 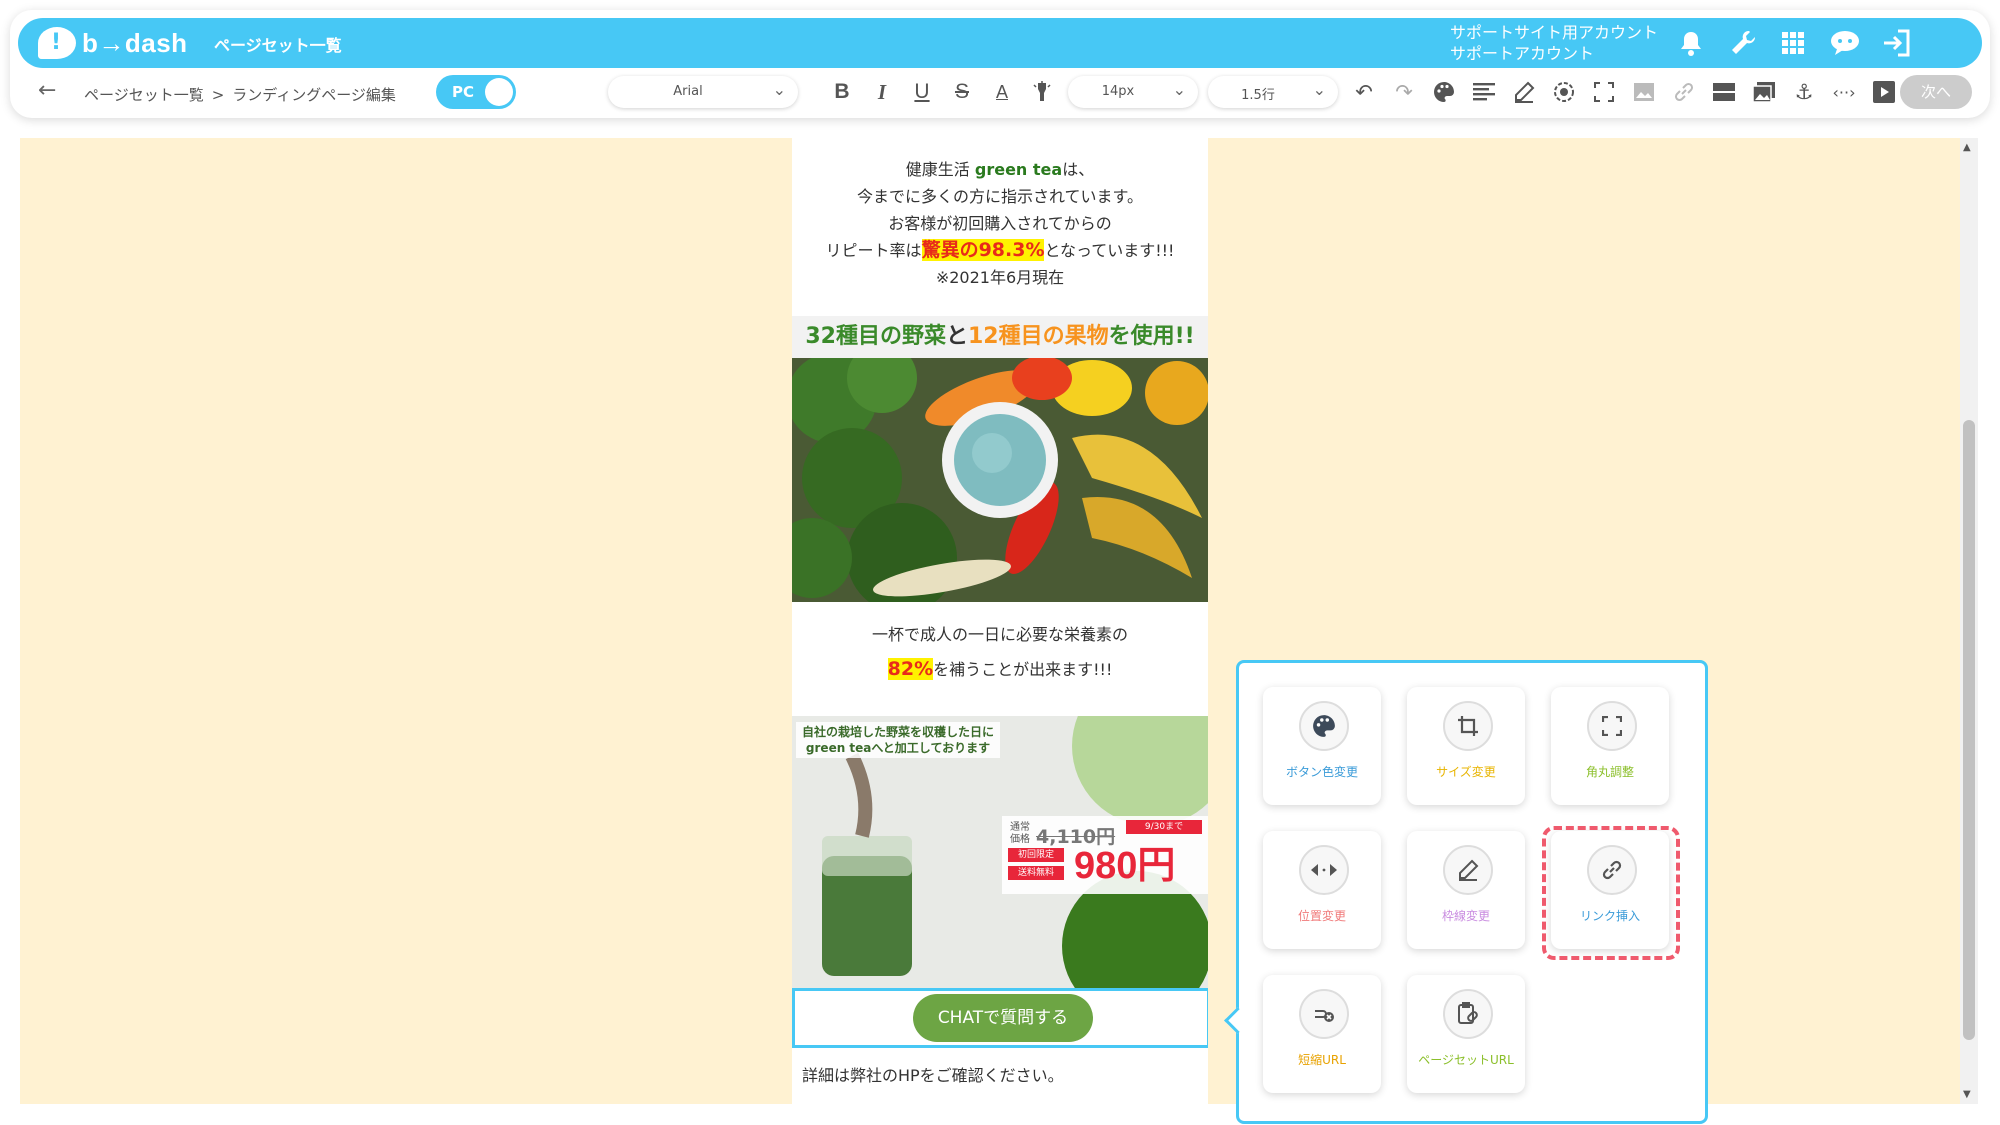 I want to click on move-horizontal-icon, so click(x=1324, y=870).